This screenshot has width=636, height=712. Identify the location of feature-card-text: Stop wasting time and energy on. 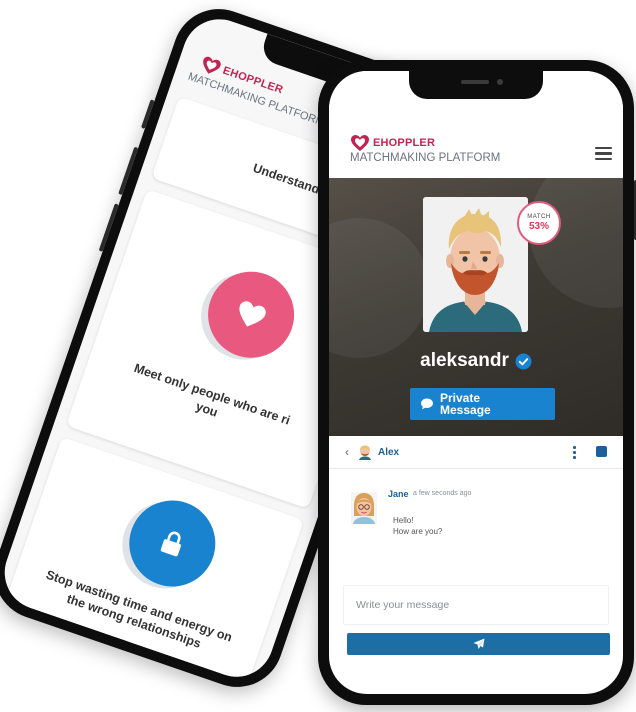
(139, 606).